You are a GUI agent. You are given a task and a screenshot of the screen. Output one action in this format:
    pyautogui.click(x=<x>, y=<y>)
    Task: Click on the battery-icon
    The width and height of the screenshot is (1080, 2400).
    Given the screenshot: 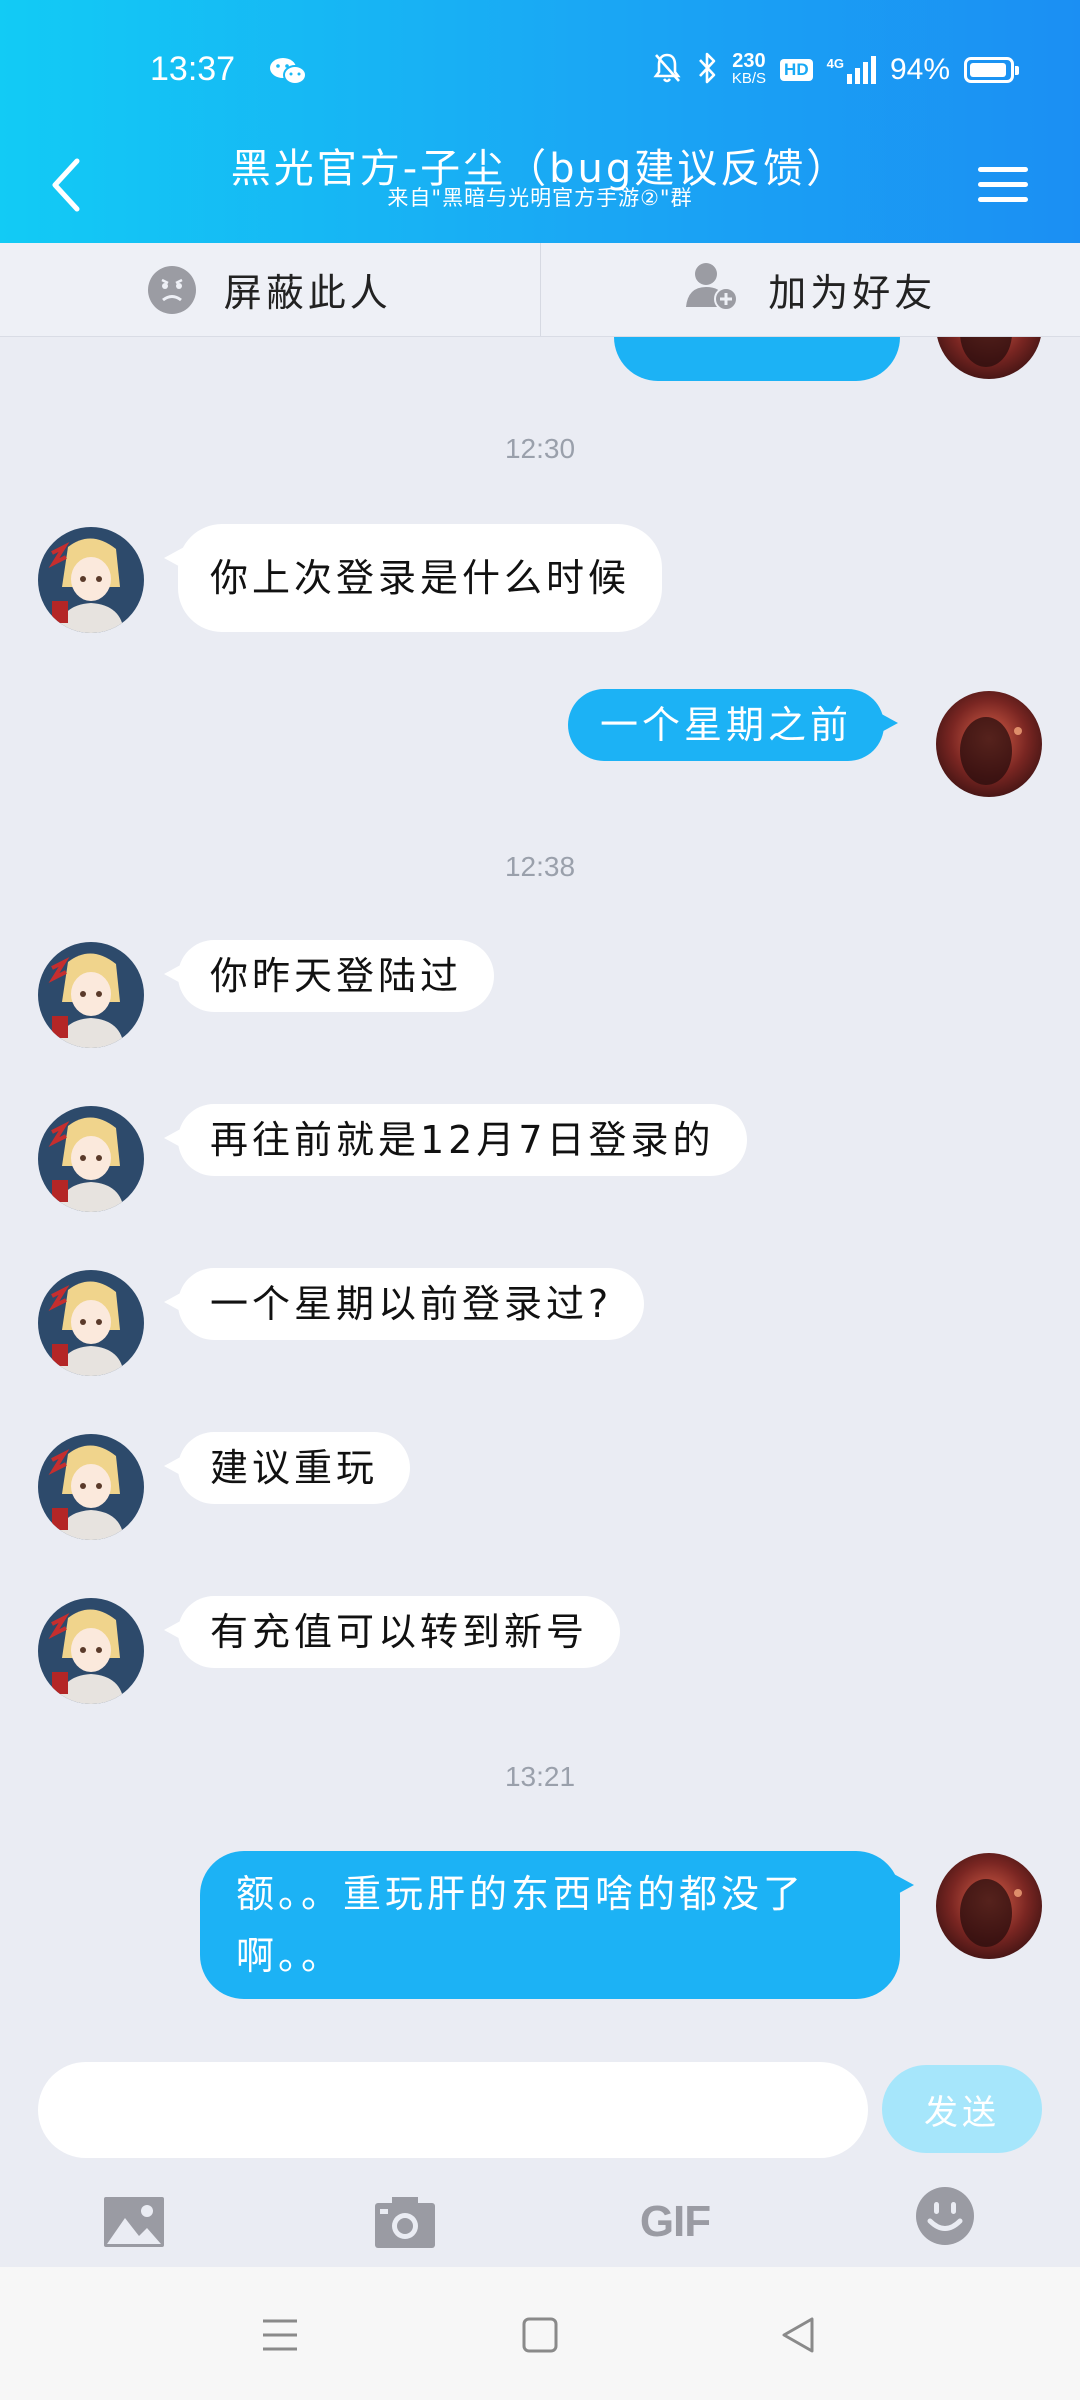 What is the action you would take?
    pyautogui.click(x=991, y=70)
    